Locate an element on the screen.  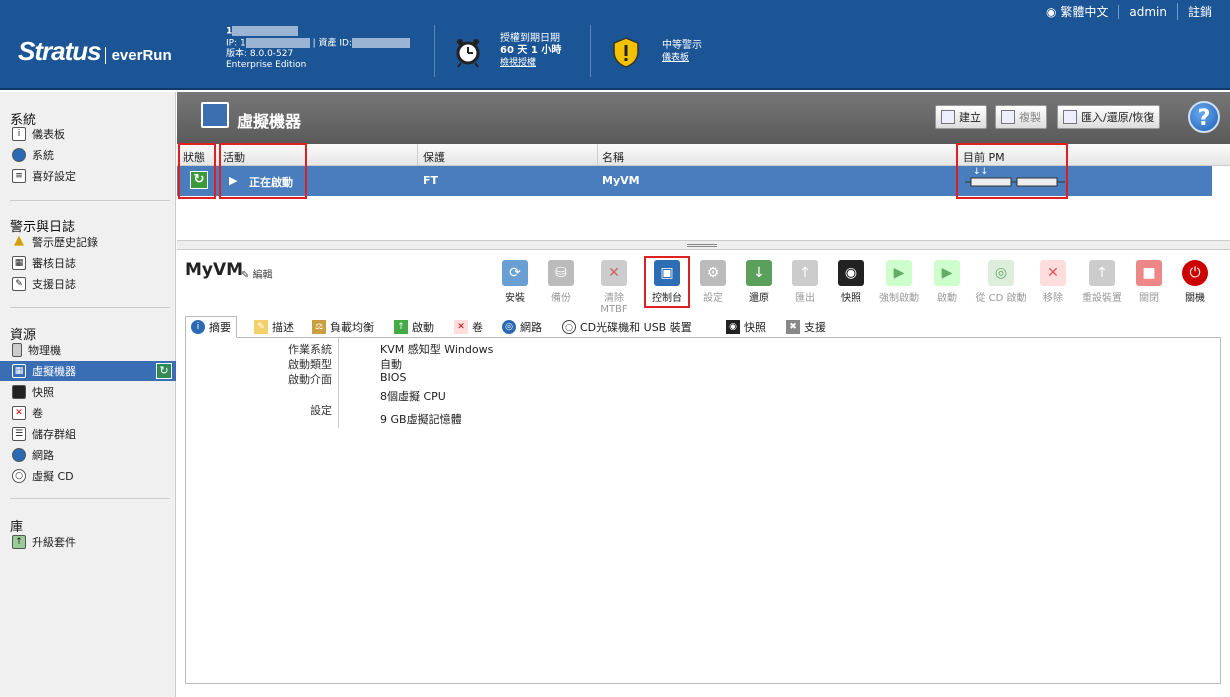
vm-grid: 狀態 活動 保護 名稱 目前 PM ↻ ▶ 正在啟動 FT MyVM ↓↓ is located at coordinates (703, 191).